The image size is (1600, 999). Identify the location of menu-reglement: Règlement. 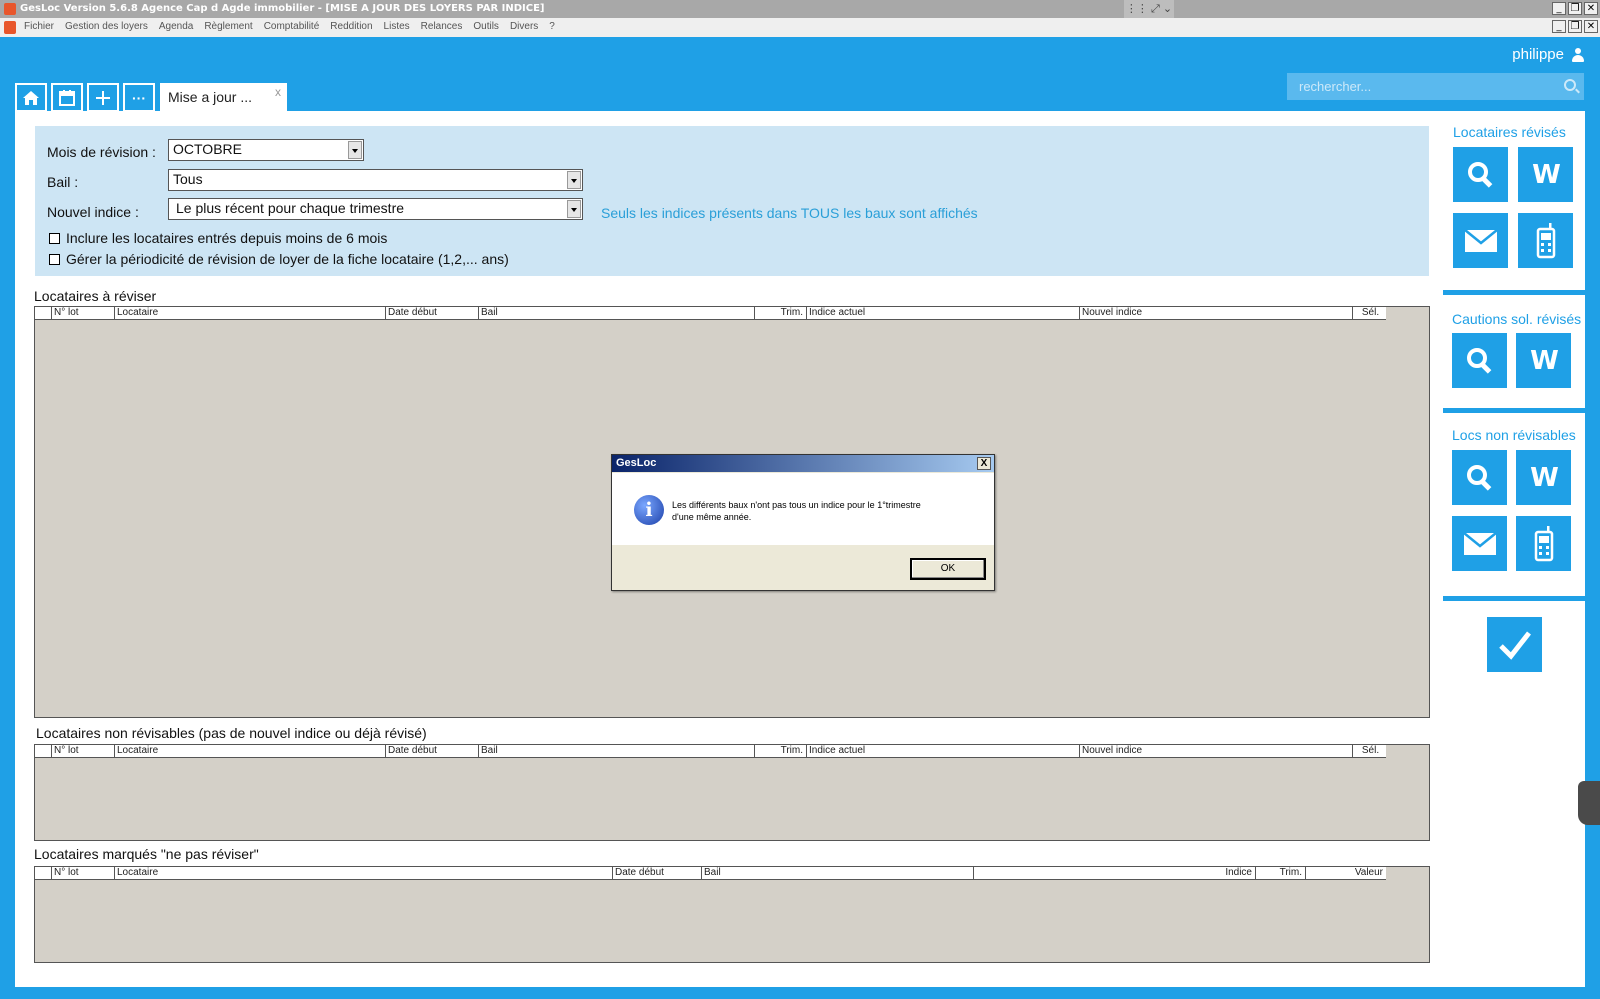
(228, 26).